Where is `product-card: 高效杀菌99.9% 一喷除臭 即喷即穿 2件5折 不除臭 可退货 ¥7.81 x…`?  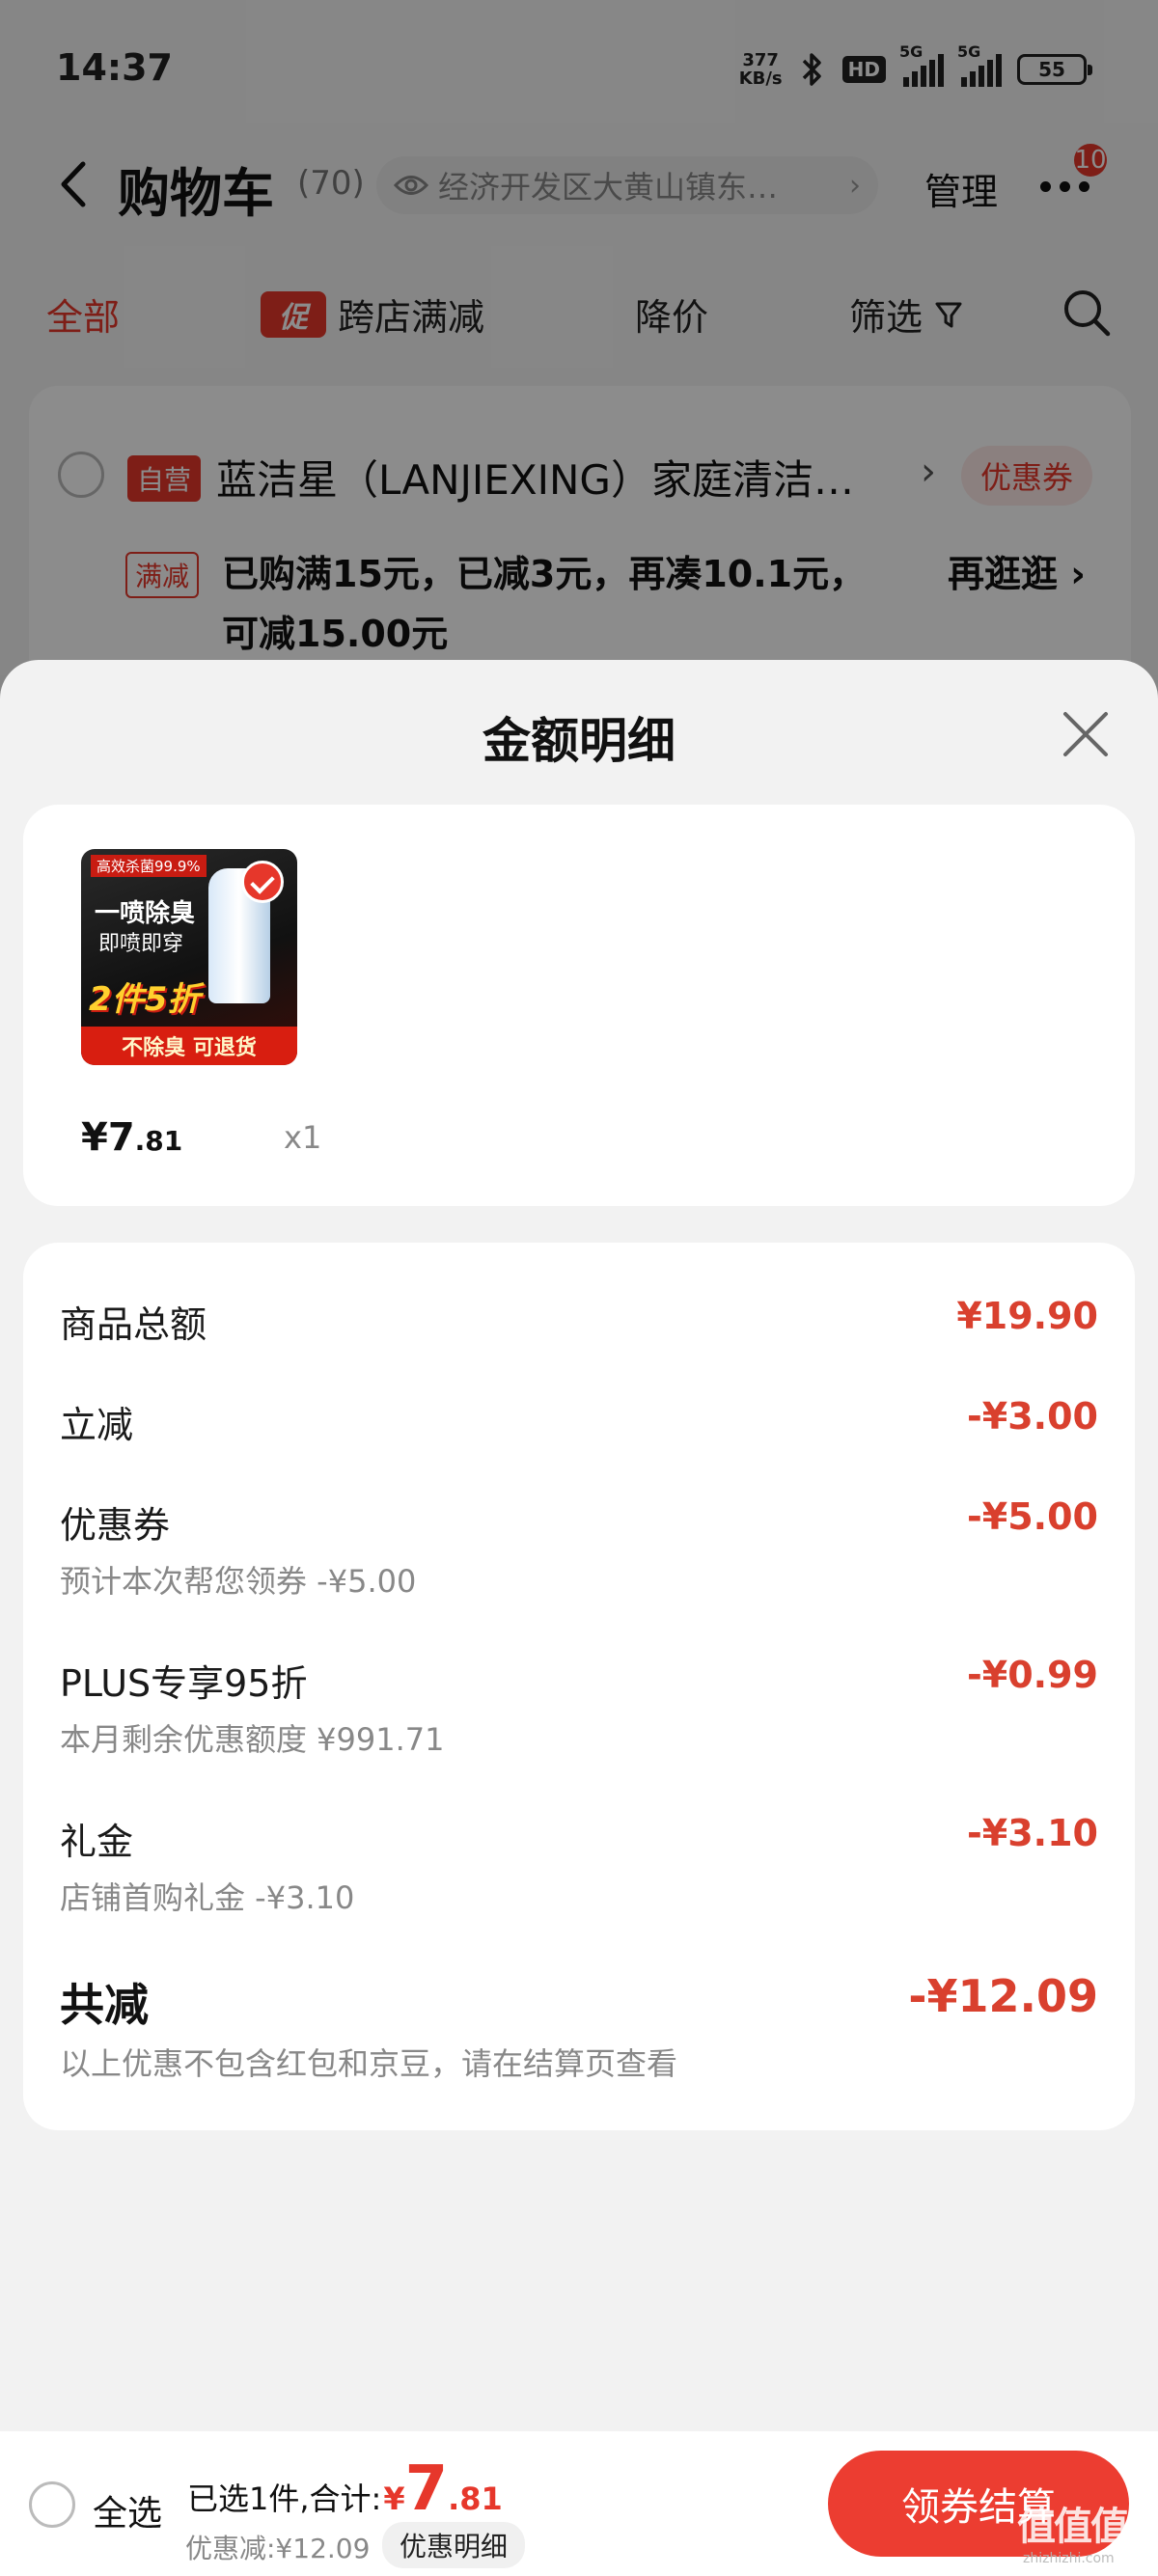 product-card: 高效杀菌99.9% 一喷除臭 即喷即穿 2件5折 不除臭 可退货 ¥7.81 x… is located at coordinates (579, 1005).